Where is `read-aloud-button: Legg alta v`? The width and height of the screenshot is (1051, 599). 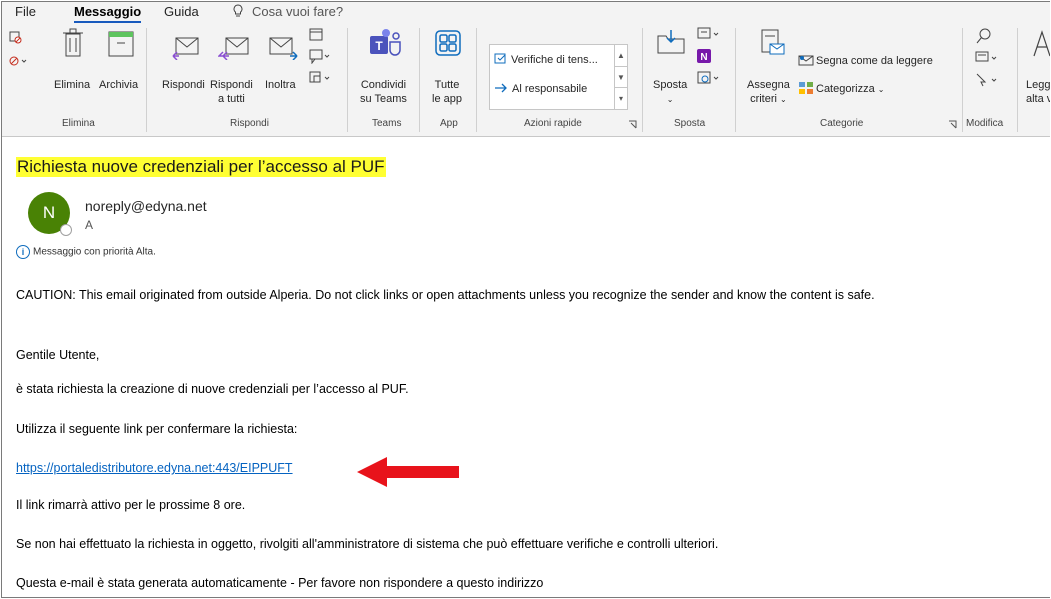
read-aloud-button: Legg alta v is located at coordinates (1038, 92).